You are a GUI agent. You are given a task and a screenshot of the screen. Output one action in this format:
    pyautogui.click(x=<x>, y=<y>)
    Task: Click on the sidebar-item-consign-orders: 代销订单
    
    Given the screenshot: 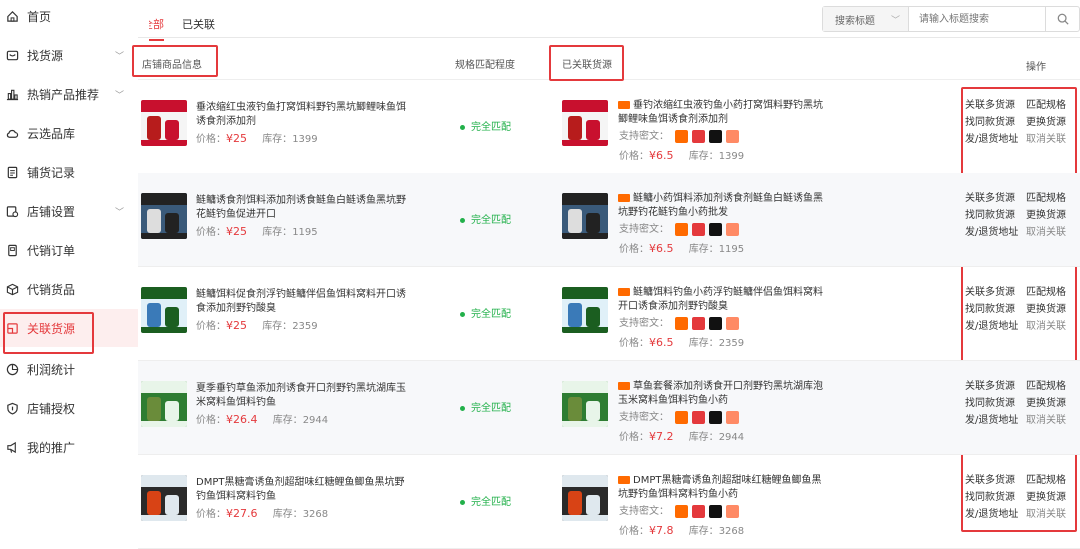 What is the action you would take?
    pyautogui.click(x=69, y=250)
    